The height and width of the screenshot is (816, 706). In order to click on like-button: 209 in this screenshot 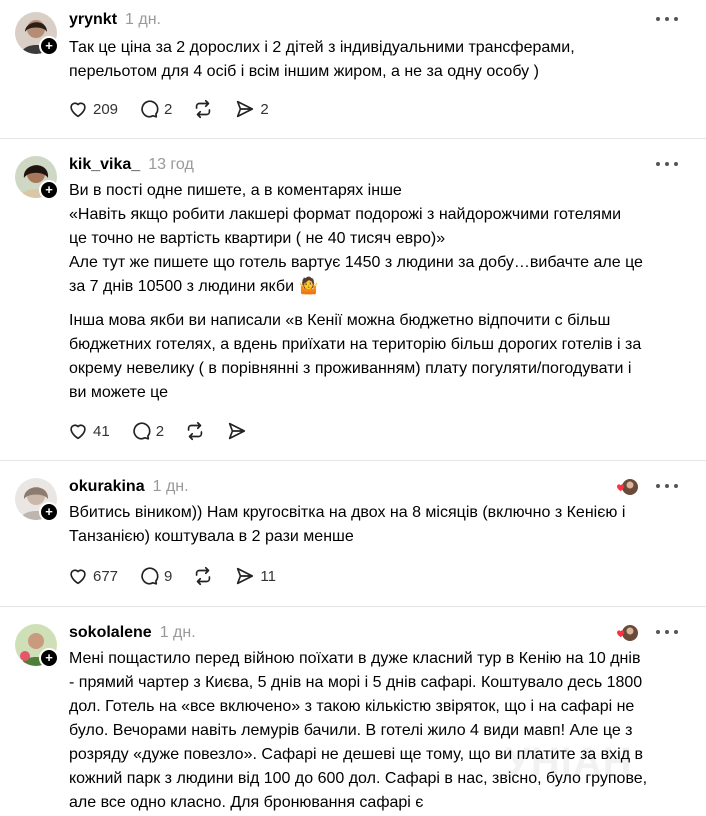, I will do `click(92, 109)`.